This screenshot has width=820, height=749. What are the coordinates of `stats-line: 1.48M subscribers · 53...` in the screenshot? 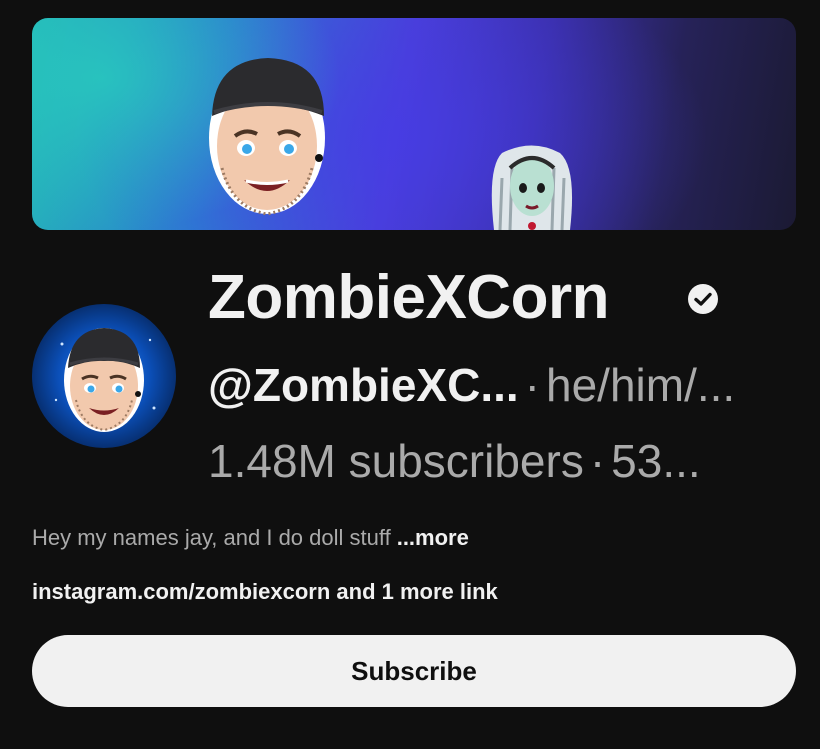 It's located at (454, 461).